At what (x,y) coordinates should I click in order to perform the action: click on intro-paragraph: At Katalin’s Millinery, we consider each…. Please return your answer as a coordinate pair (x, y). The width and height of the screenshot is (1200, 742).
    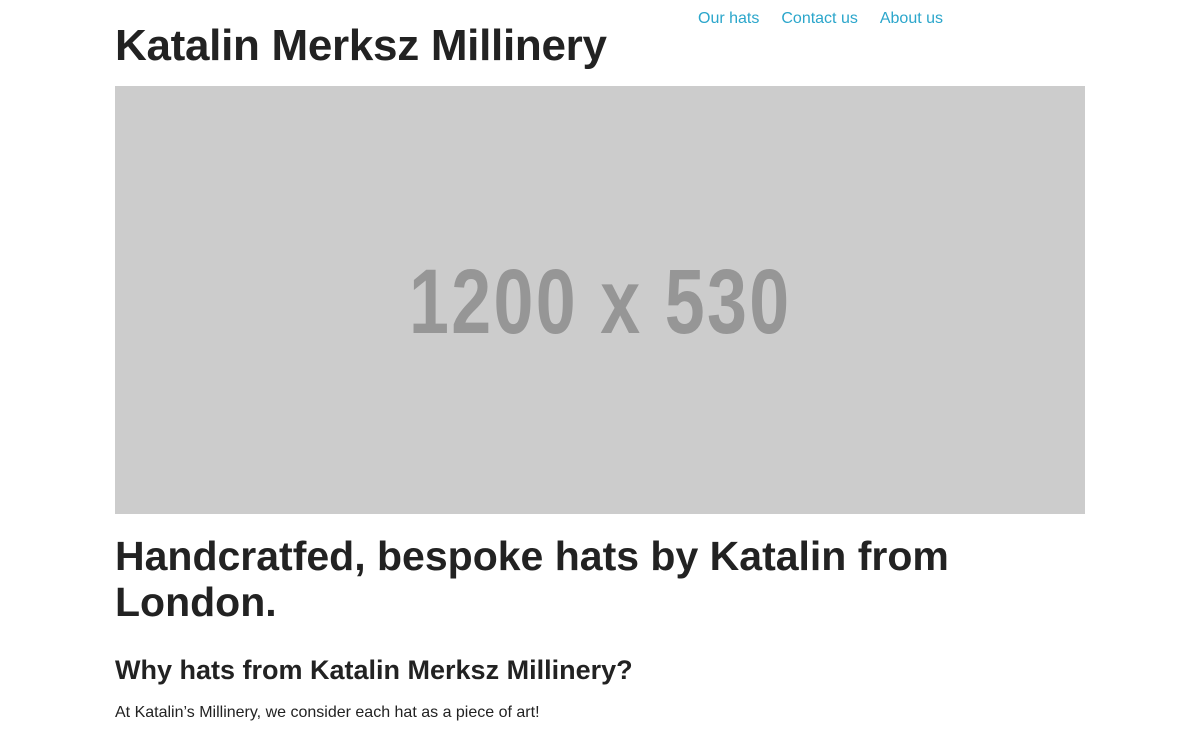
    Looking at the image, I should click on (327, 712).